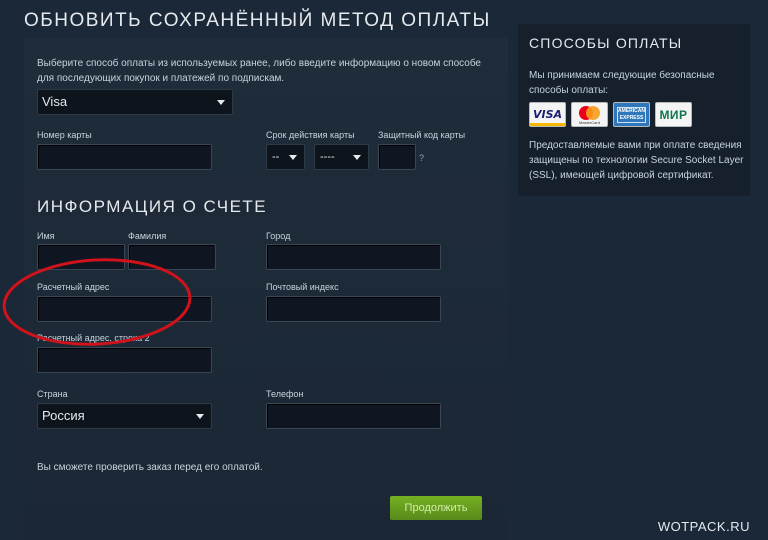 This screenshot has width=768, height=540. What do you see at coordinates (152, 206) in the screenshot?
I see `billing-section-title: ИНФОРМАЦИЯ О СЧЕТЕ` at bounding box center [152, 206].